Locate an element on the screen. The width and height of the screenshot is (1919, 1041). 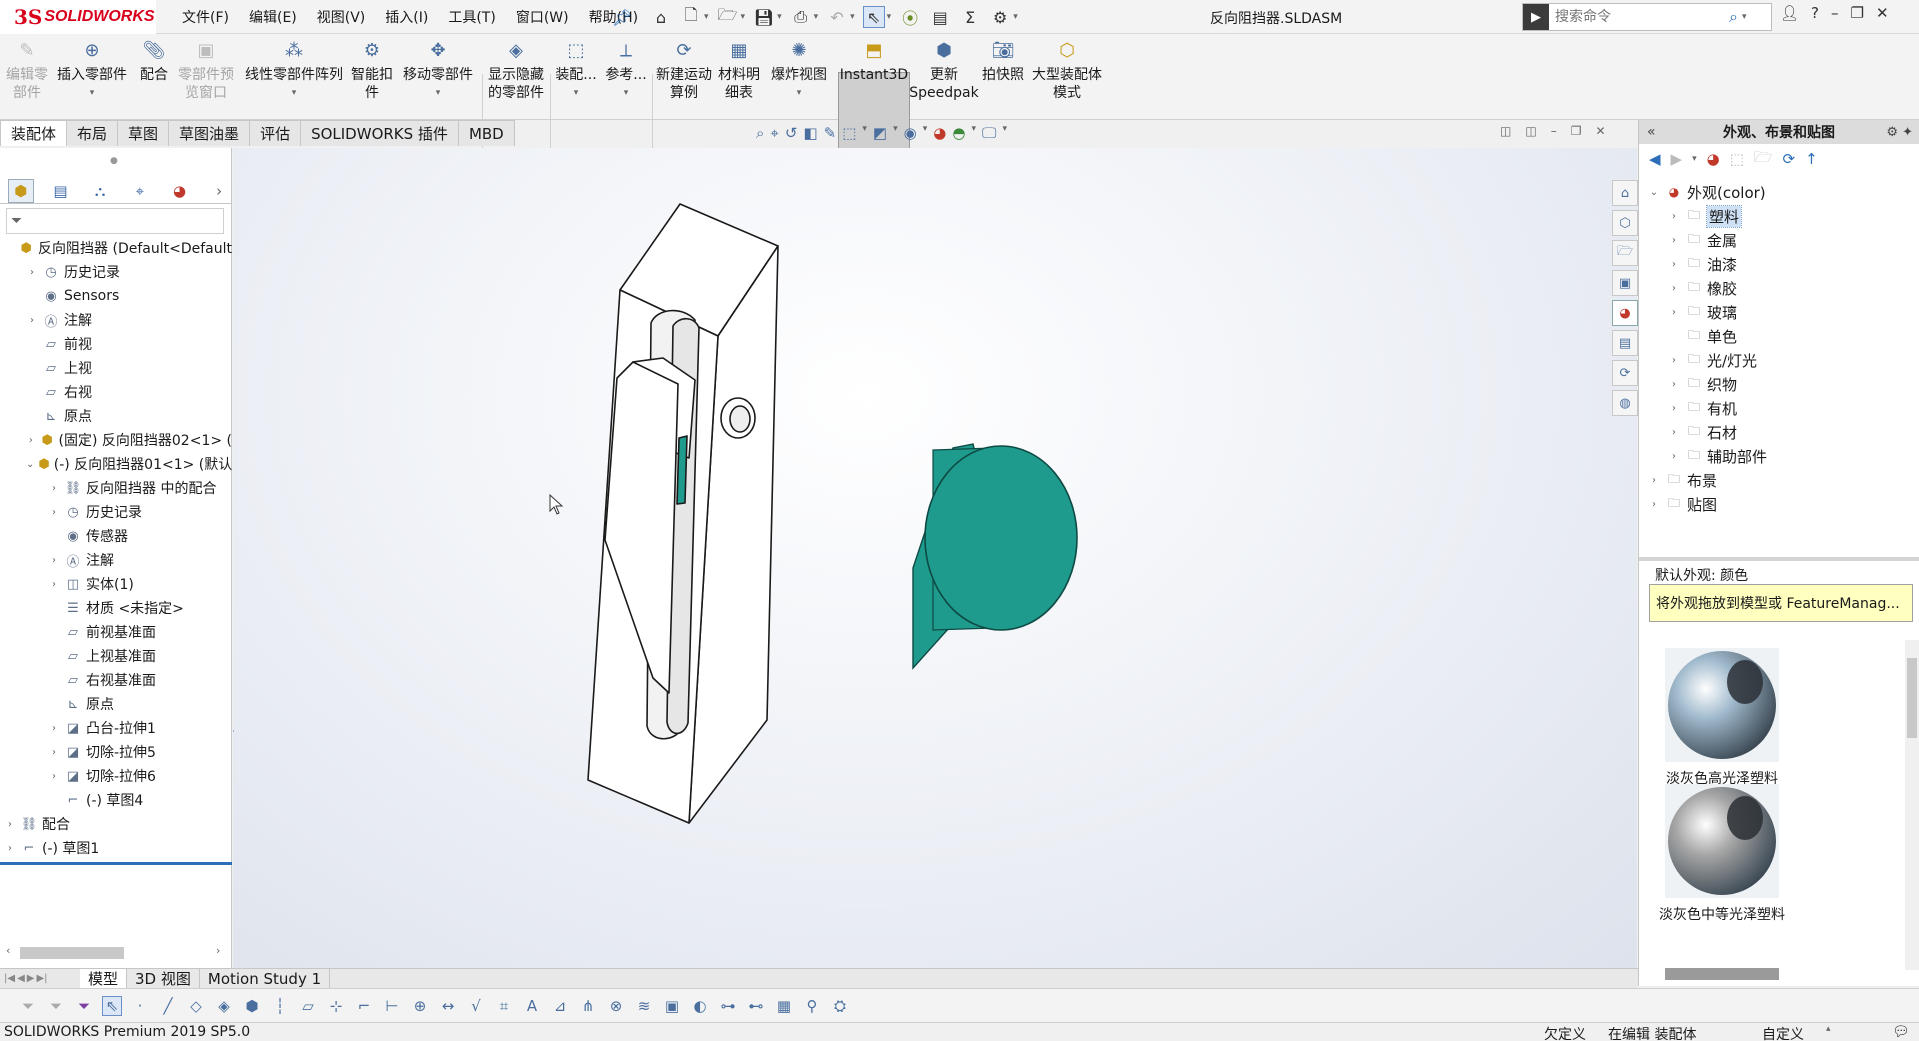
globe-icon: ◍ is located at coordinates (1625, 403).